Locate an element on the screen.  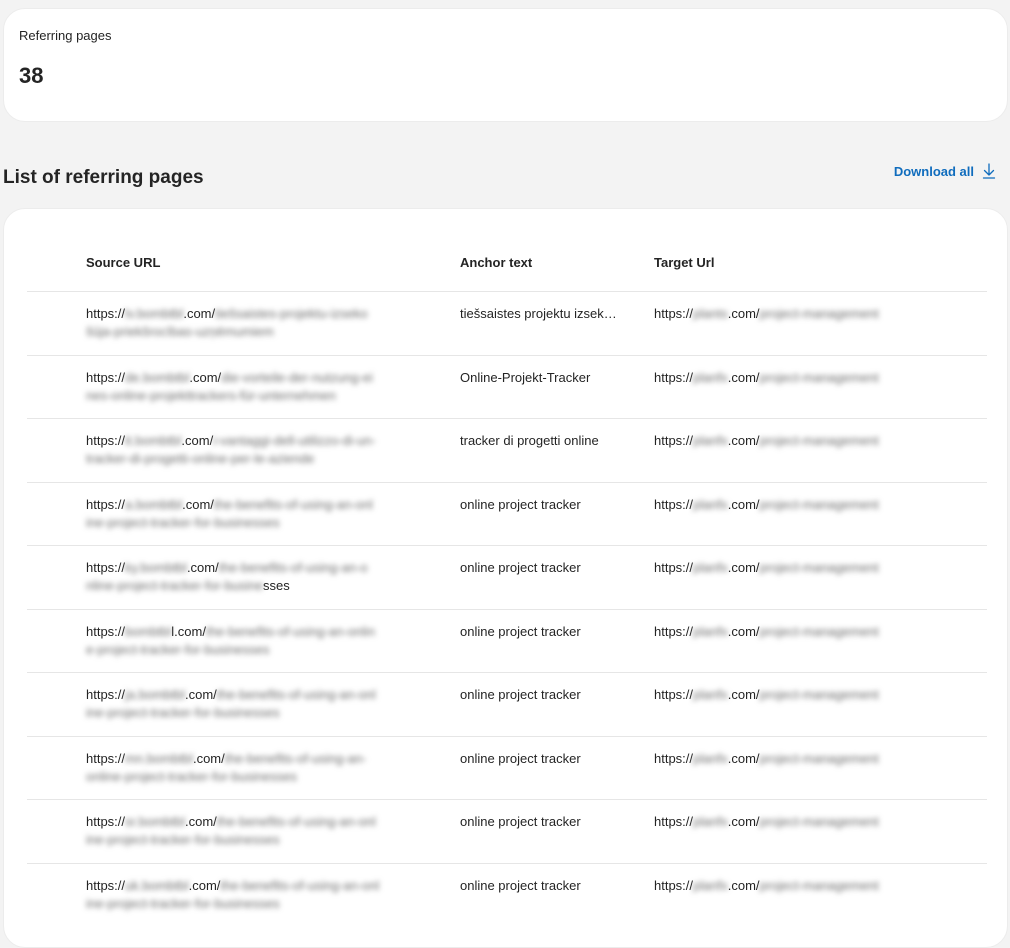
stat-value: 38 is located at coordinates (31, 75).